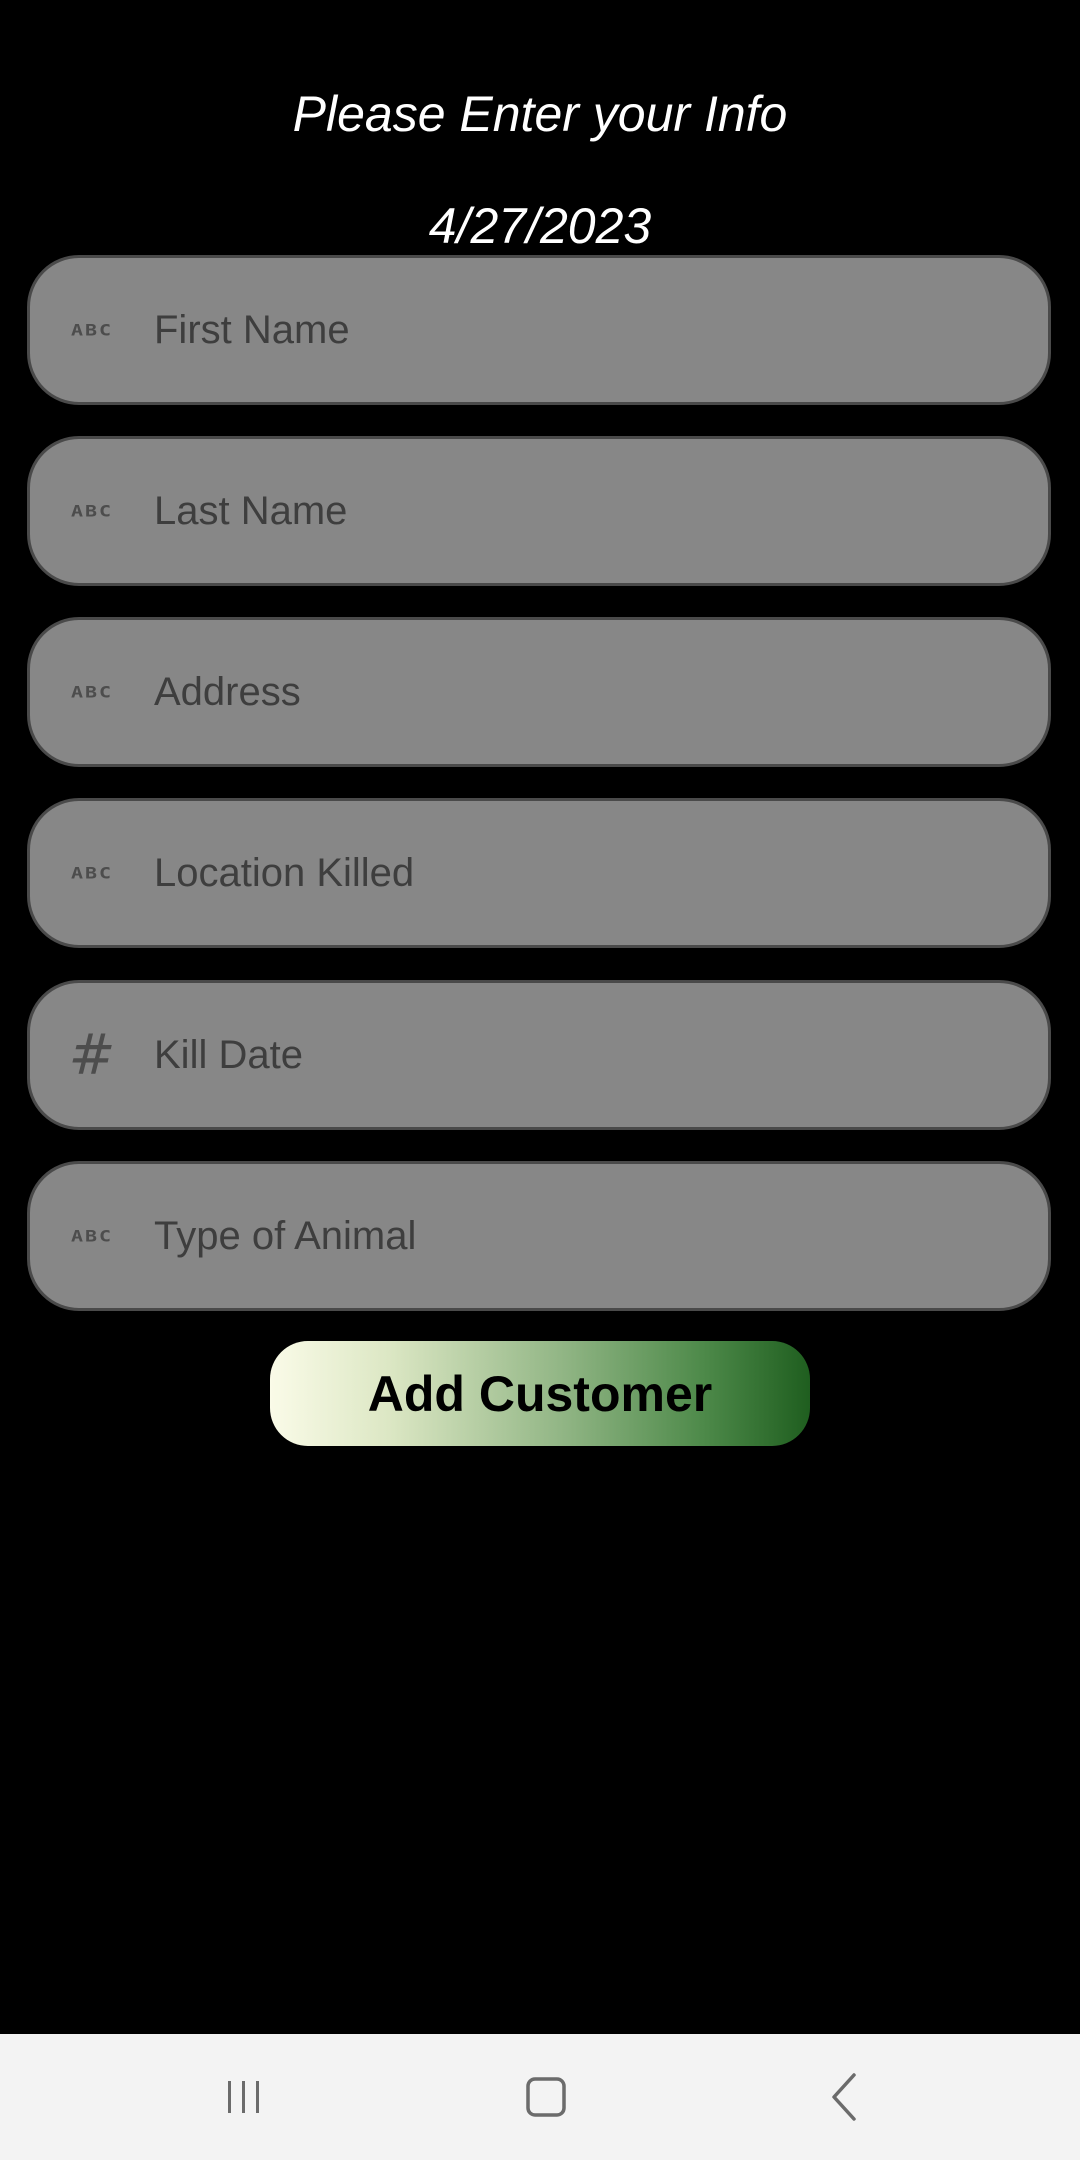  What do you see at coordinates (546, 2097) in the screenshot?
I see `home-icon` at bounding box center [546, 2097].